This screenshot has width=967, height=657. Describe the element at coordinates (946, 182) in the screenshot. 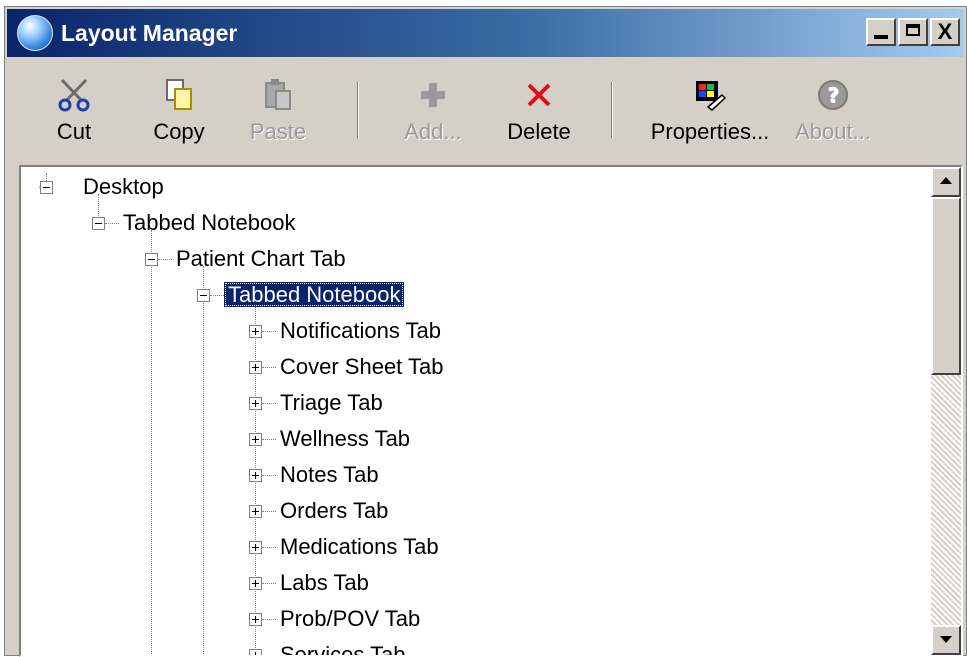

I see `scroll-up-button` at that location.